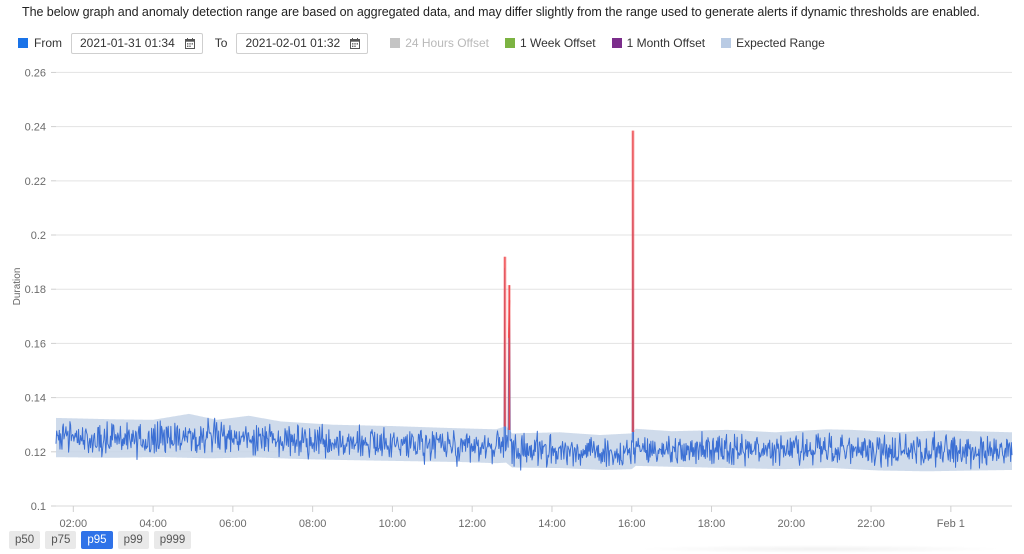  Describe the element at coordinates (74, 524) in the screenshot. I see `x-axis-tick-label: 02:00` at that location.